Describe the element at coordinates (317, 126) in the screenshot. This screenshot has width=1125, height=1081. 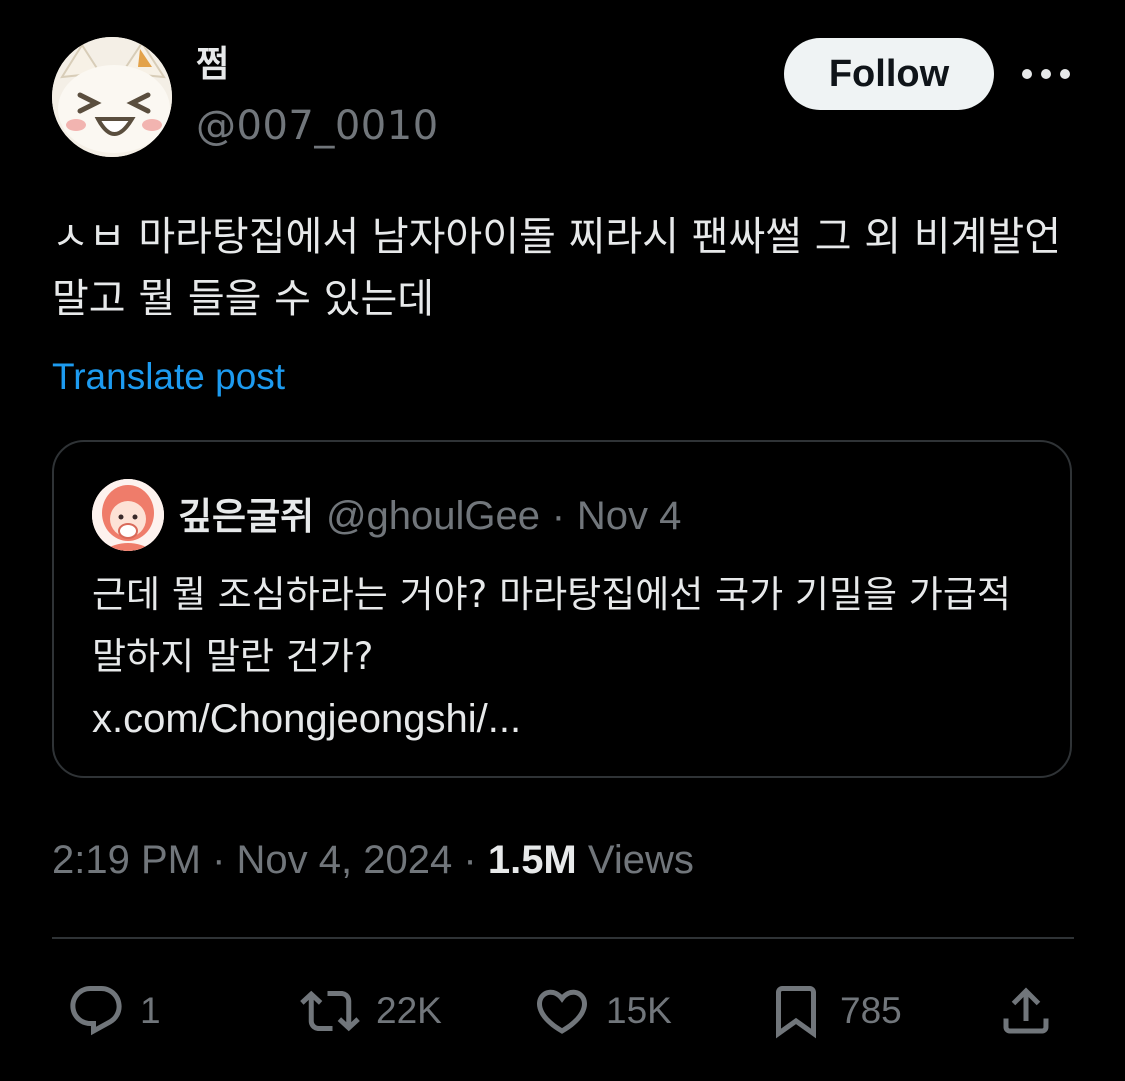
I see `author-handle: @007_0010` at that location.